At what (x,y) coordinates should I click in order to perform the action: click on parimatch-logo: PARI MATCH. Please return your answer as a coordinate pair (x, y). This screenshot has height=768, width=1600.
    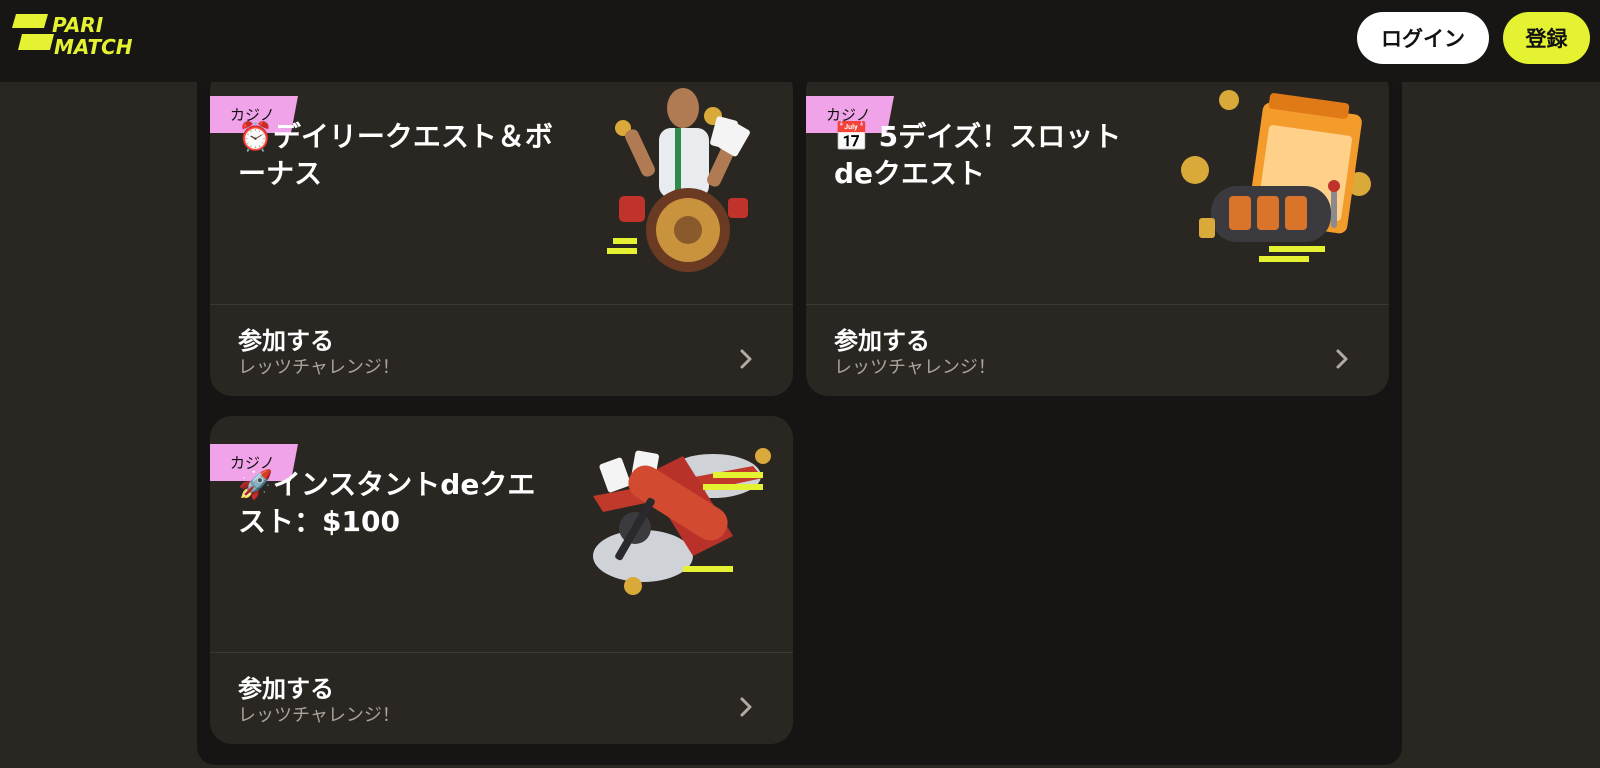
    Looking at the image, I should click on (83, 36).